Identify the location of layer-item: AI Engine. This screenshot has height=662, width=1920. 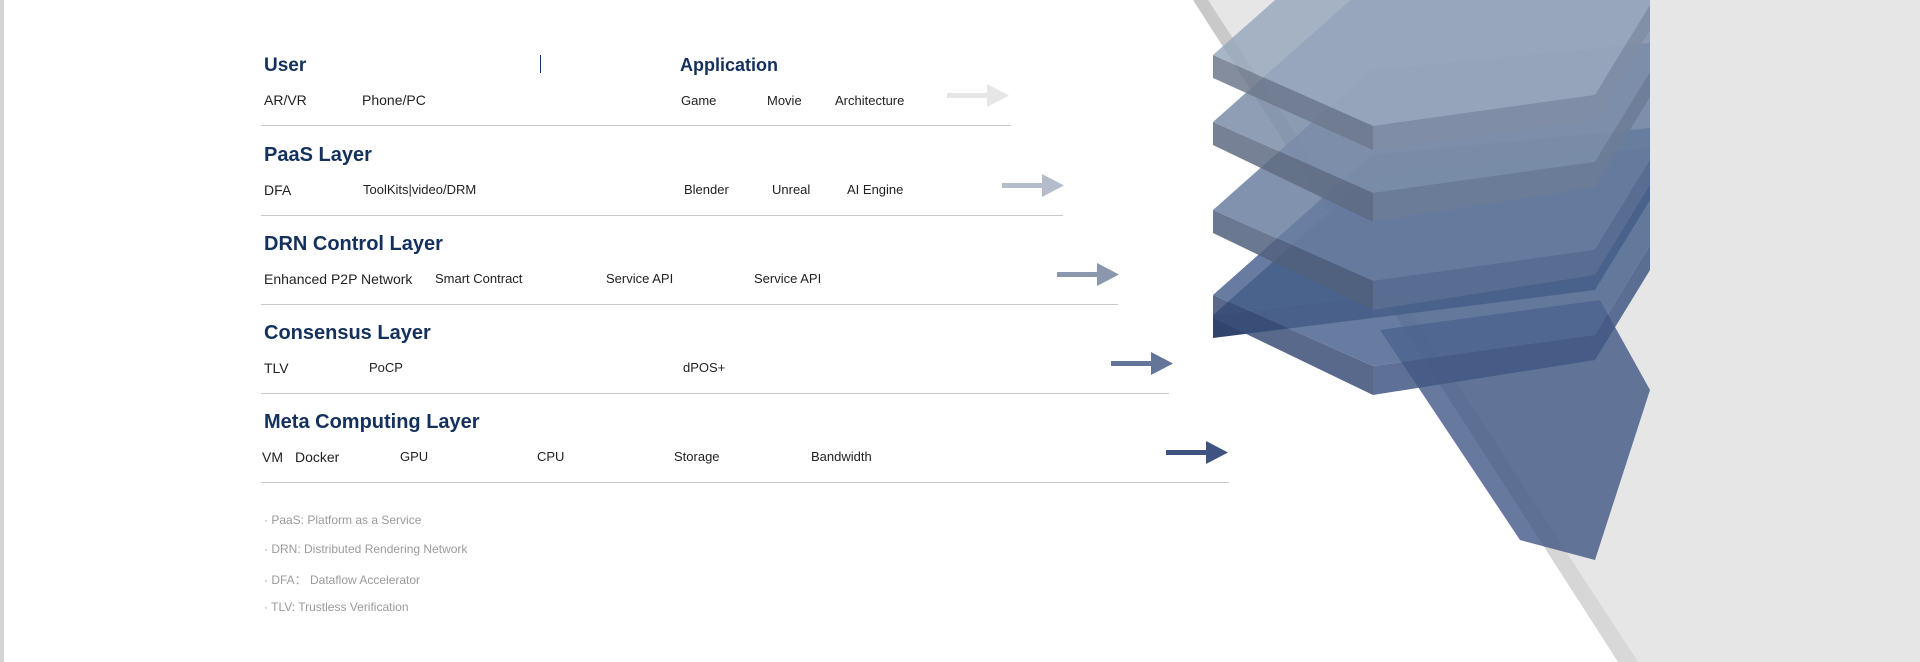
(875, 189).